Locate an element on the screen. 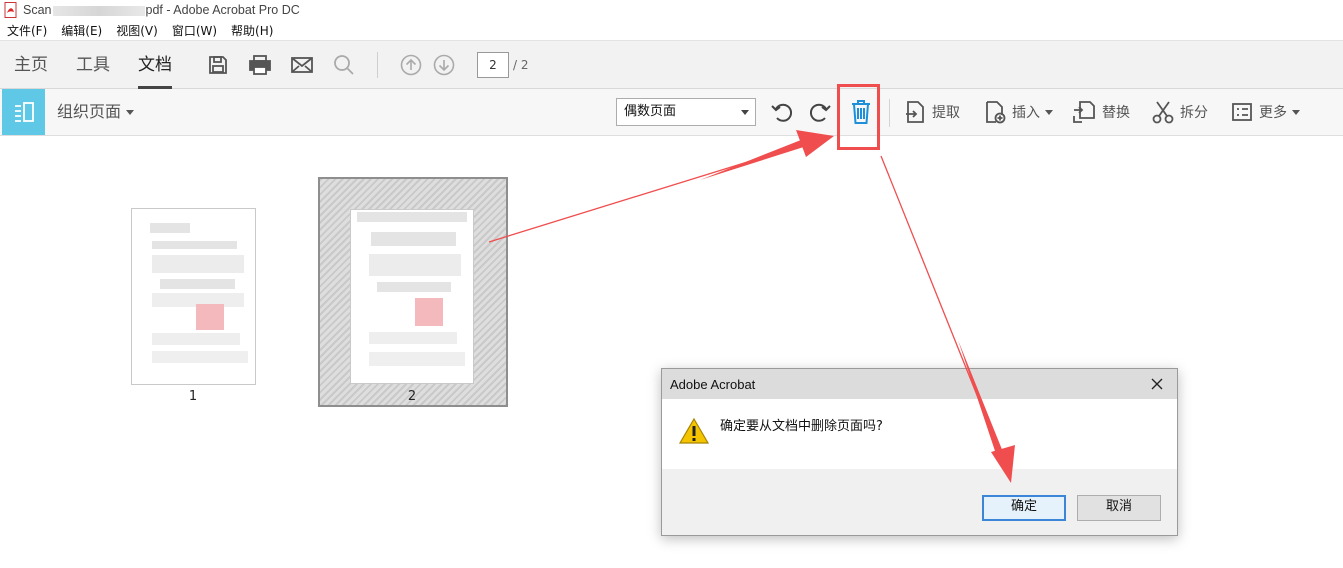 The image size is (1343, 568). replace-page-icon is located at coordinates (1084, 112).